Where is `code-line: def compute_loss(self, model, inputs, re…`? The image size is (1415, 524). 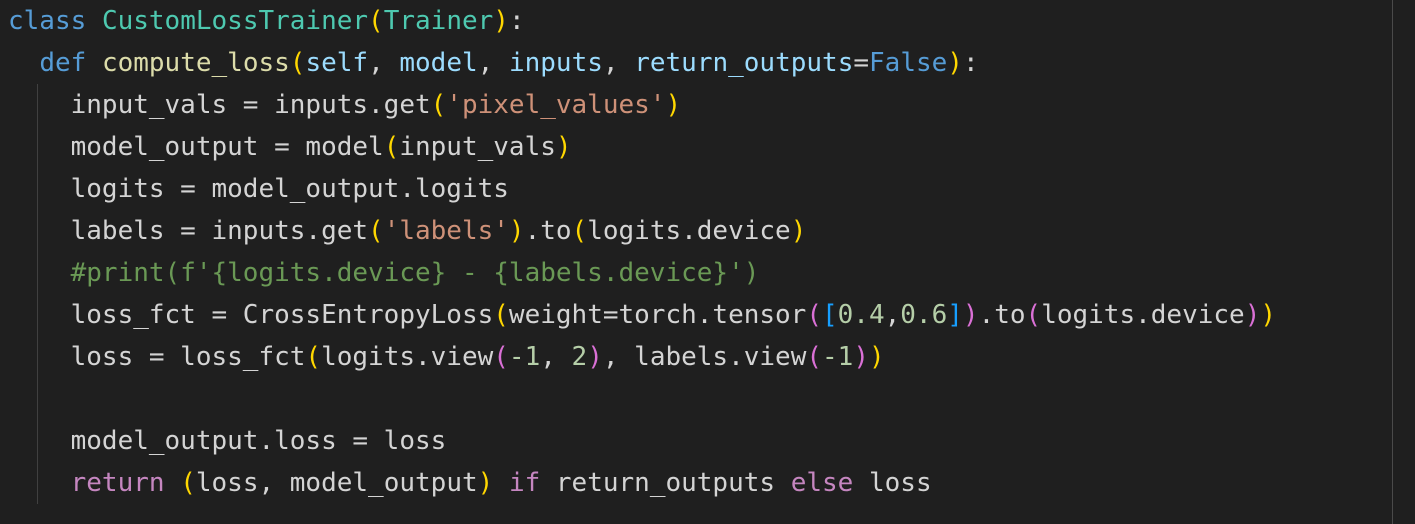 code-line: def compute_loss(self, model, inputs, re… is located at coordinates (642, 63).